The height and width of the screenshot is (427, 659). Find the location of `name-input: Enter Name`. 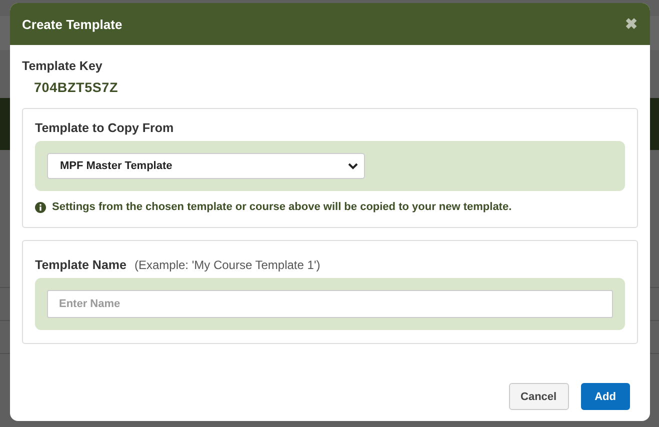

name-input: Enter Name is located at coordinates (330, 304).